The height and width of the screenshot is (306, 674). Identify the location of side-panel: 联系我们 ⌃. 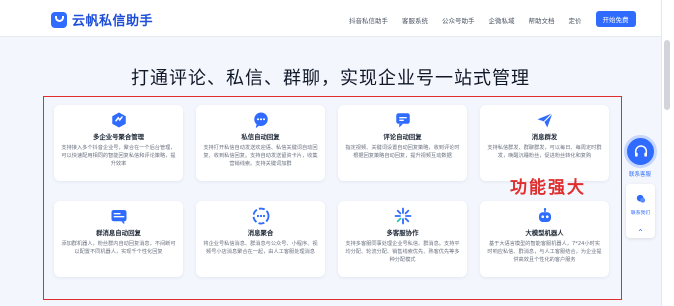
(640, 211).